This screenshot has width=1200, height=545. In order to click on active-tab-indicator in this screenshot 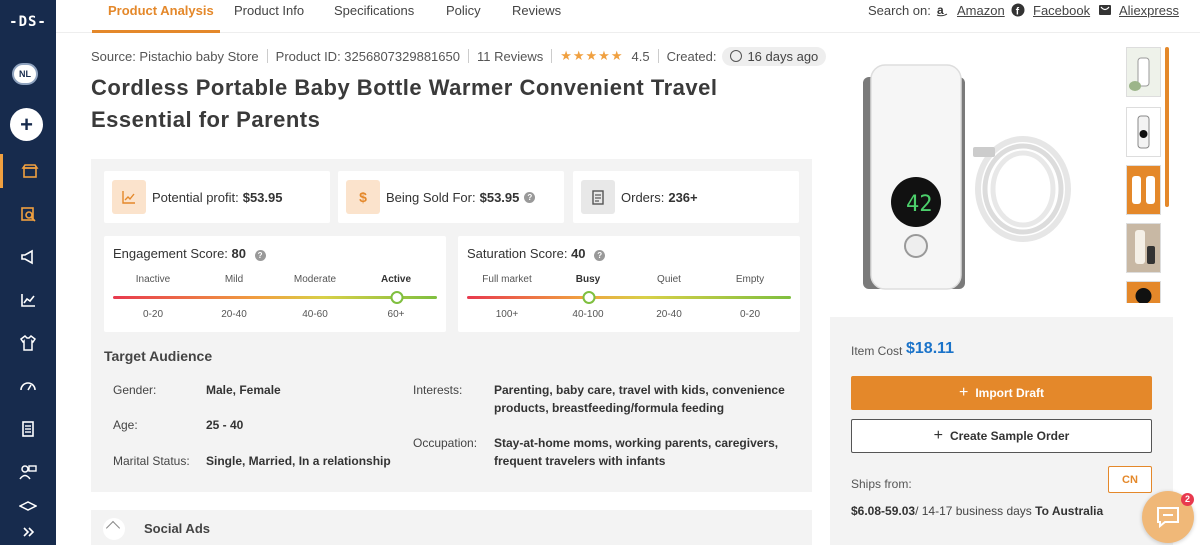, I will do `click(156, 31)`.